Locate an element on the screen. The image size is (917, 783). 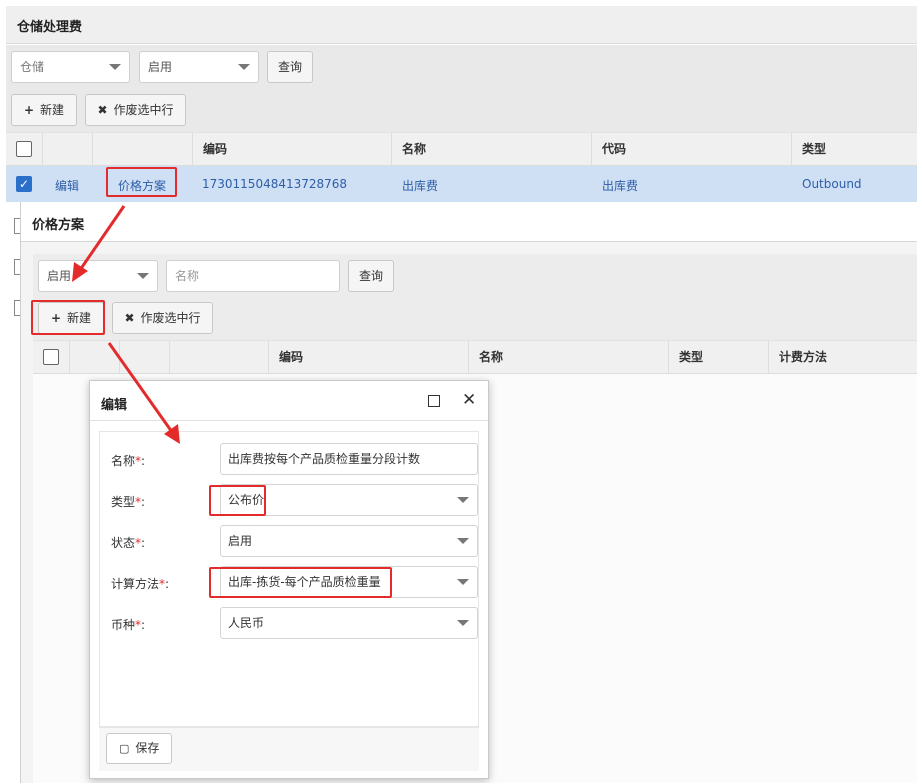
arrow-to-new-button is located at coordinates (102, 238).